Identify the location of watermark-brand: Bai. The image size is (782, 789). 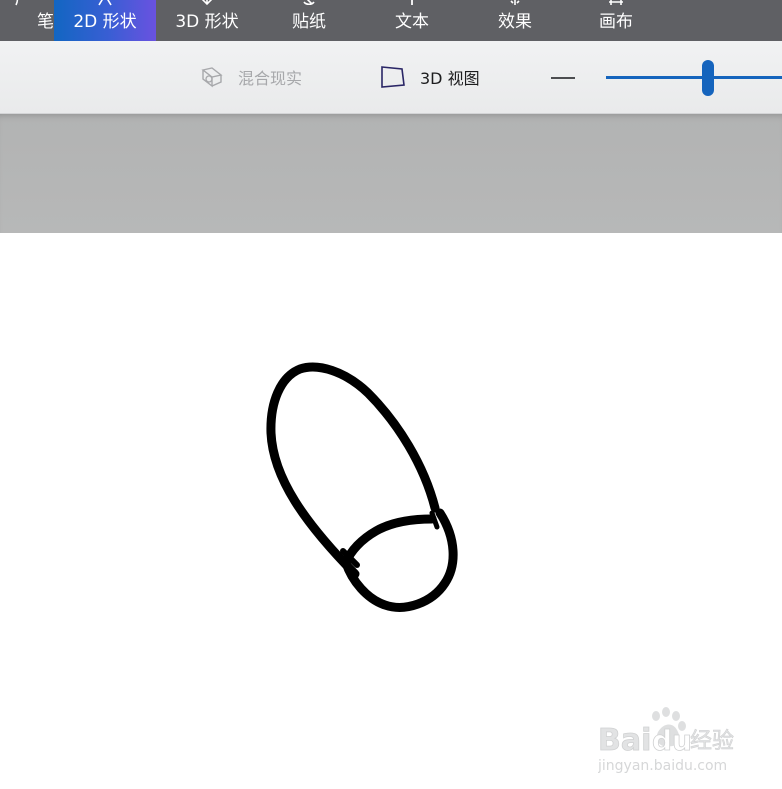
(624, 740).